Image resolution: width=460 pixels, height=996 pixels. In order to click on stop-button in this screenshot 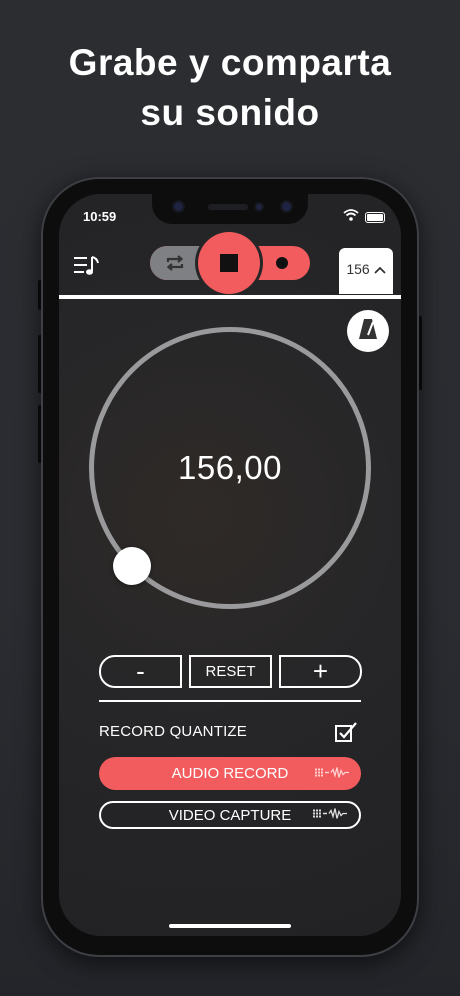, I will do `click(229, 263)`.